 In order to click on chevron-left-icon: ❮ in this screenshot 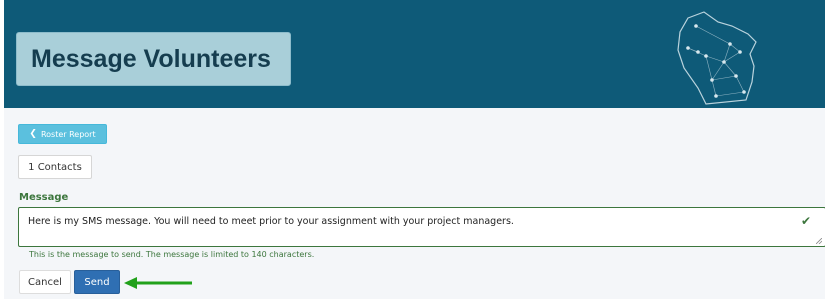, I will do `click(33, 134)`.